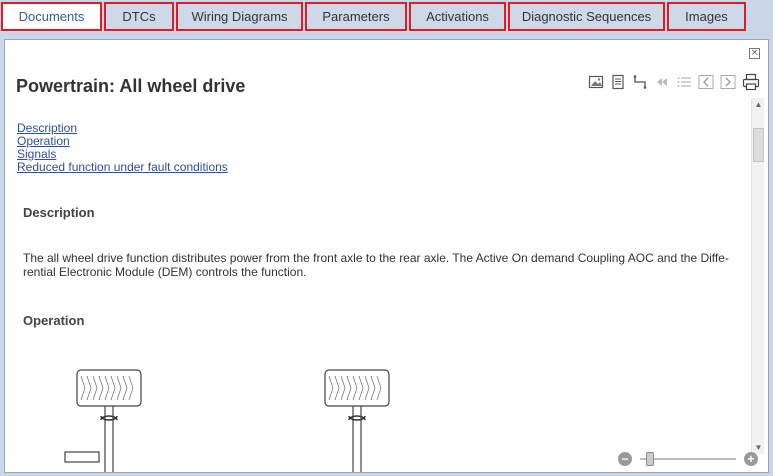 Image resolution: width=773 pixels, height=476 pixels. I want to click on operation-heading: Operation, so click(54, 320).